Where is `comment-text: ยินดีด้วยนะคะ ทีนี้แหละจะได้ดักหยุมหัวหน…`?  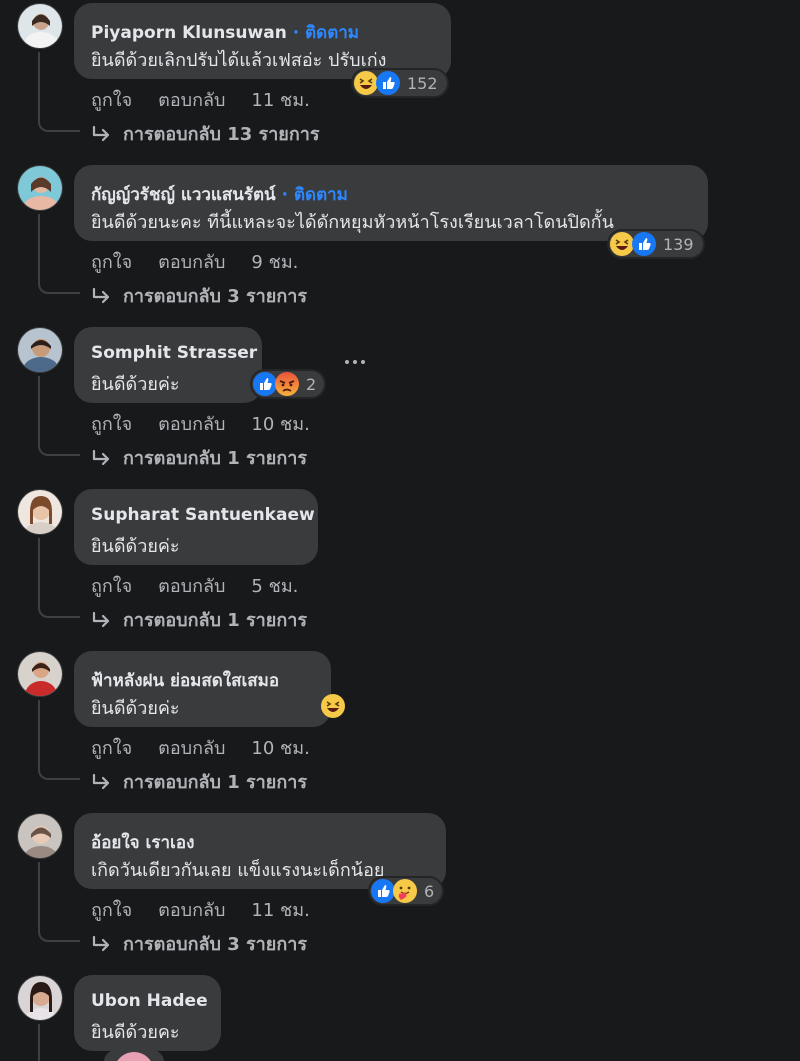
comment-text: ยินดีด้วยนะคะ ทีนี้แหละจะได้ดักหยุมหัวหน… is located at coordinates (352, 222).